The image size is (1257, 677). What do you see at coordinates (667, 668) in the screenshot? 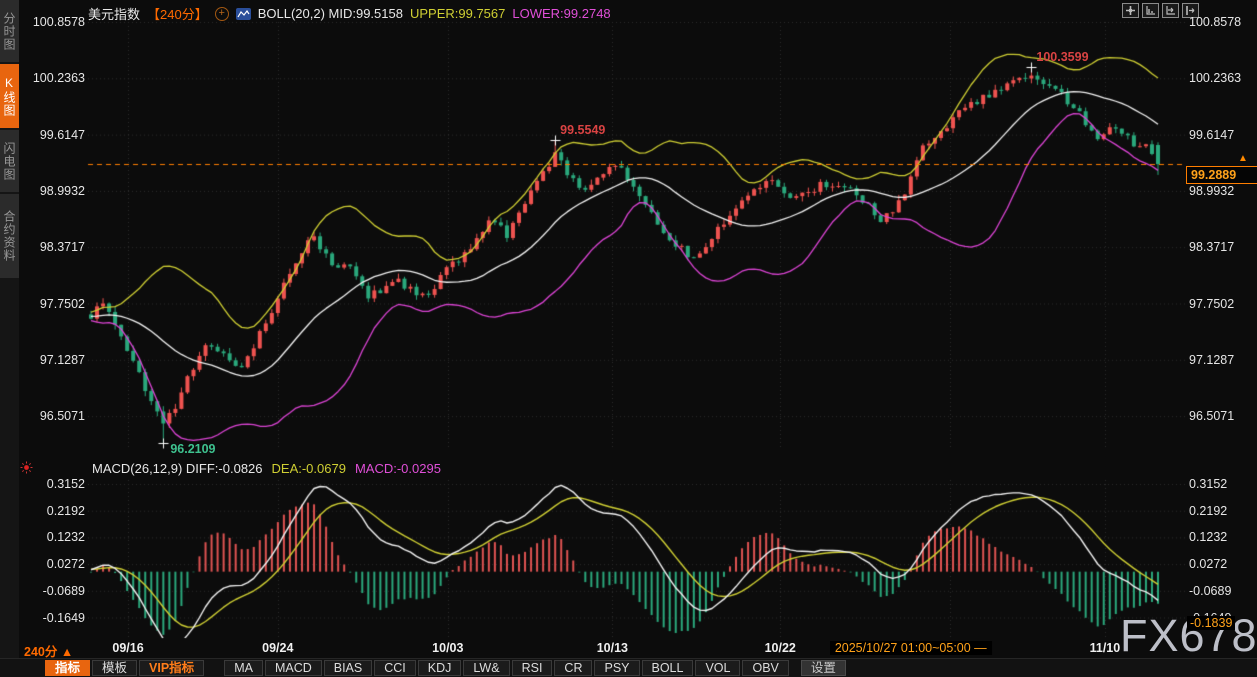
I see `toolbar-button-boll: BOLL` at bounding box center [667, 668].